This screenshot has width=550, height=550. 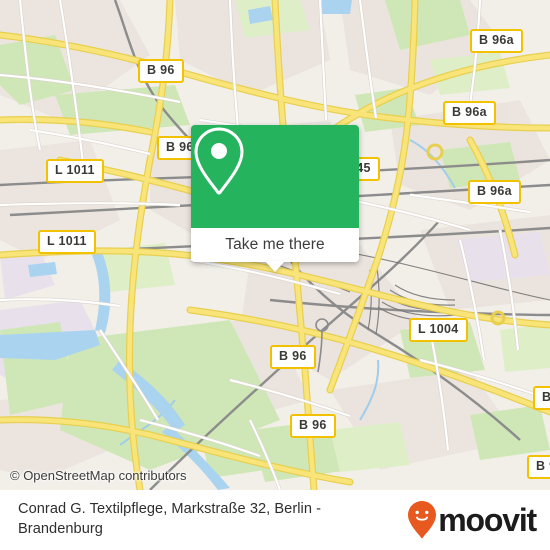 What do you see at coordinates (98, 475) in the screenshot?
I see `map-attribution: © OpenStreetMap contributors` at bounding box center [98, 475].